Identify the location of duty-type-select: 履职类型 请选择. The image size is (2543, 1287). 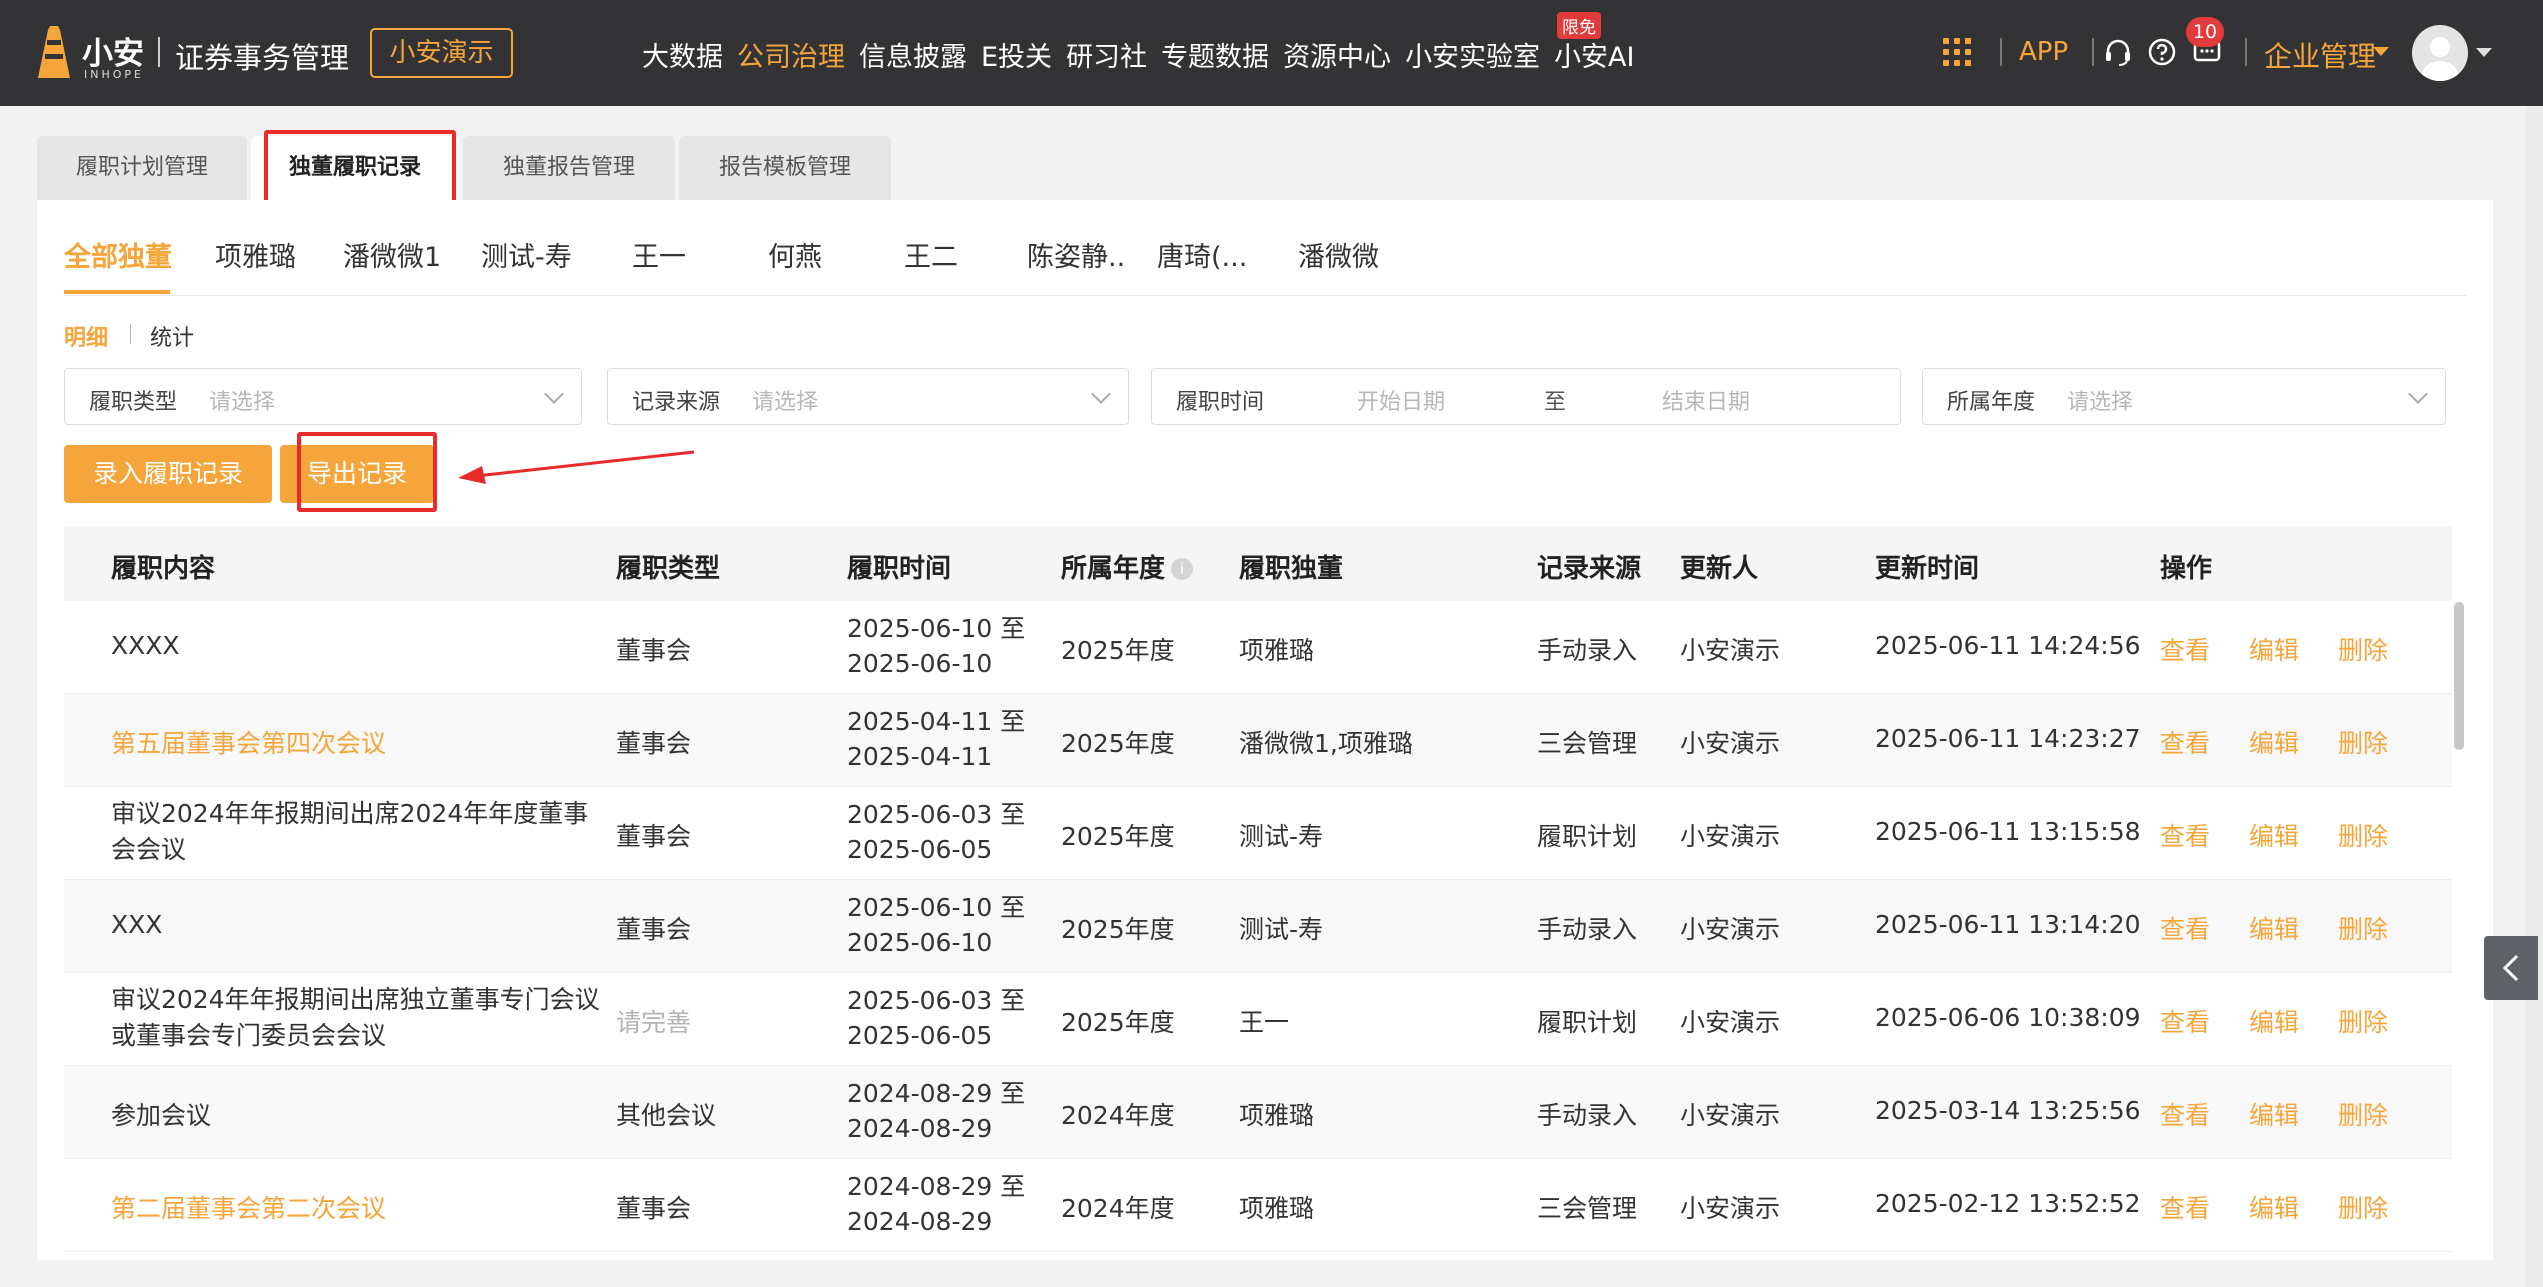
(323, 396).